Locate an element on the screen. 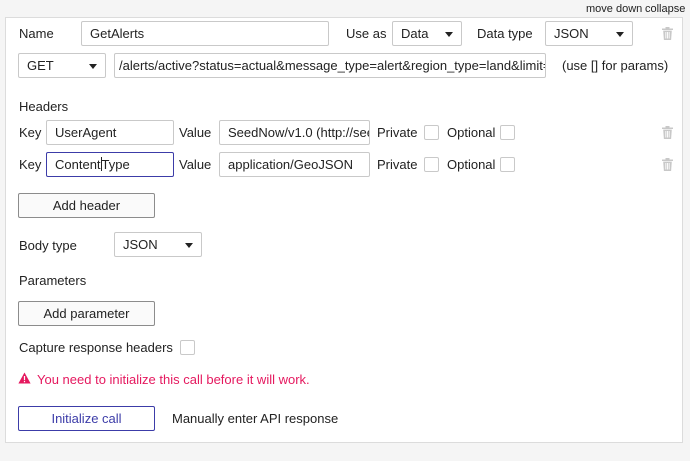 Image resolution: width=690 pixels, height=461 pixels. data-type-select: JSON is located at coordinates (589, 33).